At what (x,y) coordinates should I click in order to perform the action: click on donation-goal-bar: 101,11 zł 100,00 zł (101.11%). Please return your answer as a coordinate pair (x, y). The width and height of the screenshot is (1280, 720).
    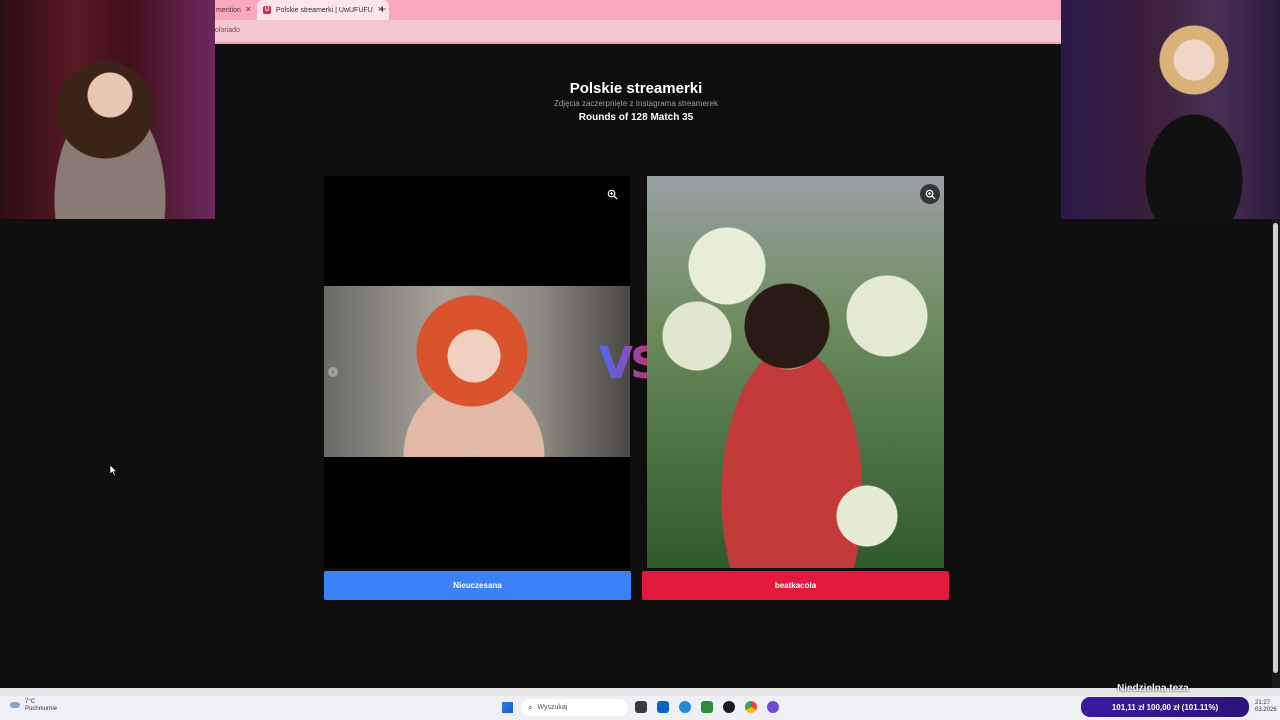
    Looking at the image, I should click on (1165, 707).